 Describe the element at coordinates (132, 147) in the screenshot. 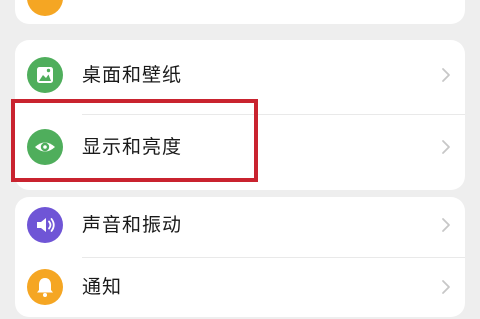

I see `settings-item-label: 显示和亮度` at that location.